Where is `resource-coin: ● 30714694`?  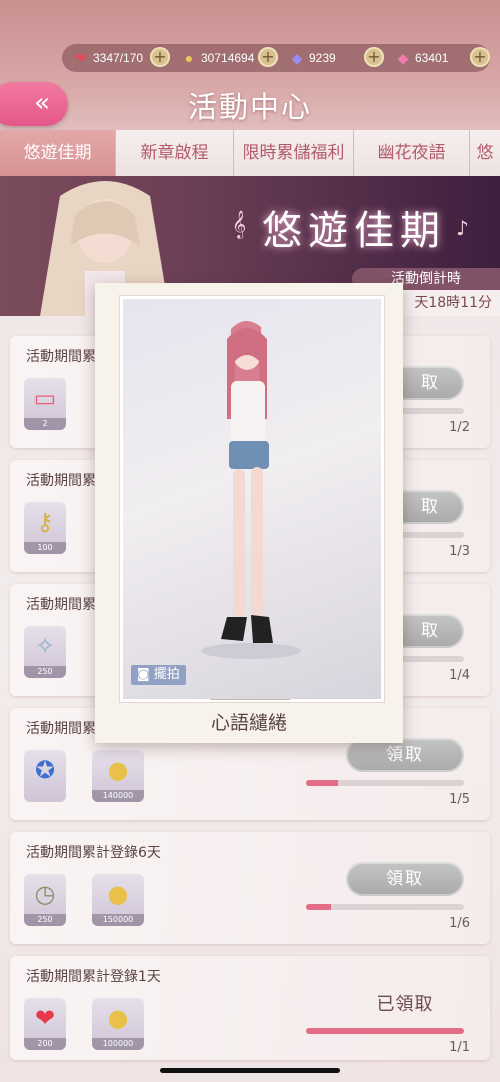 resource-coin: ● 30714694 is located at coordinates (217, 58).